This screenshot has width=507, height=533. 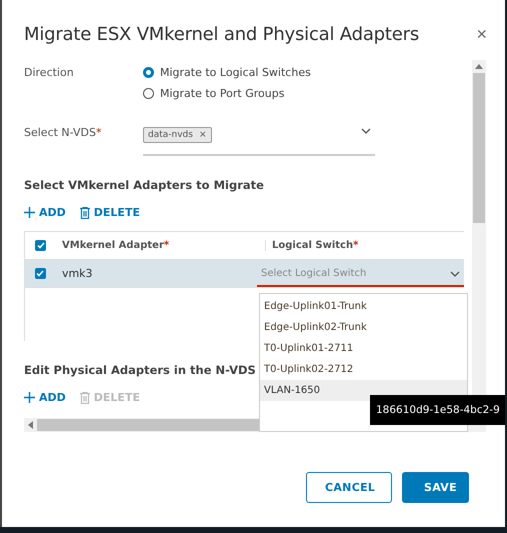 I want to click on cancel-button: CANCEL, so click(x=349, y=487).